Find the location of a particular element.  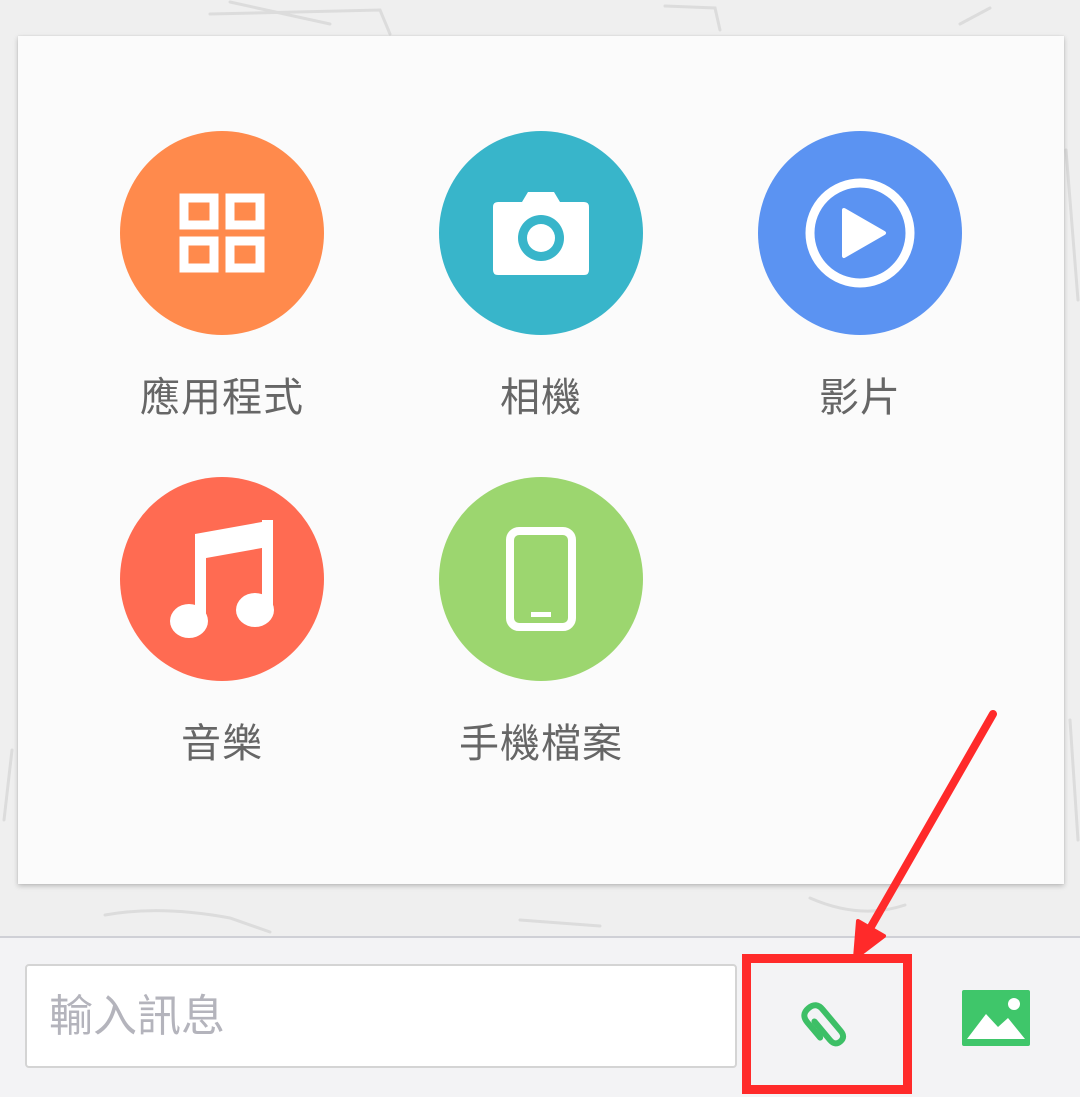

play-icon is located at coordinates (860, 233).